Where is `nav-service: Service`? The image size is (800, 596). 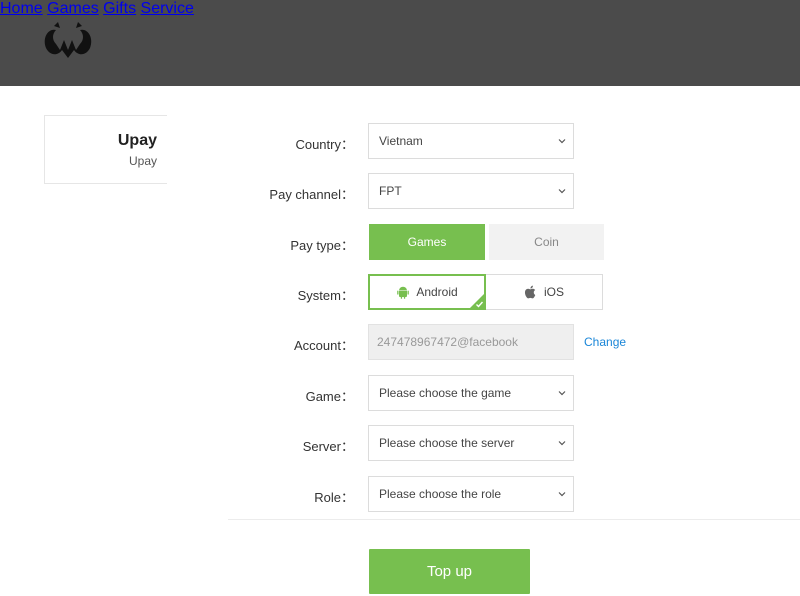
nav-service: Service is located at coordinates (167, 8).